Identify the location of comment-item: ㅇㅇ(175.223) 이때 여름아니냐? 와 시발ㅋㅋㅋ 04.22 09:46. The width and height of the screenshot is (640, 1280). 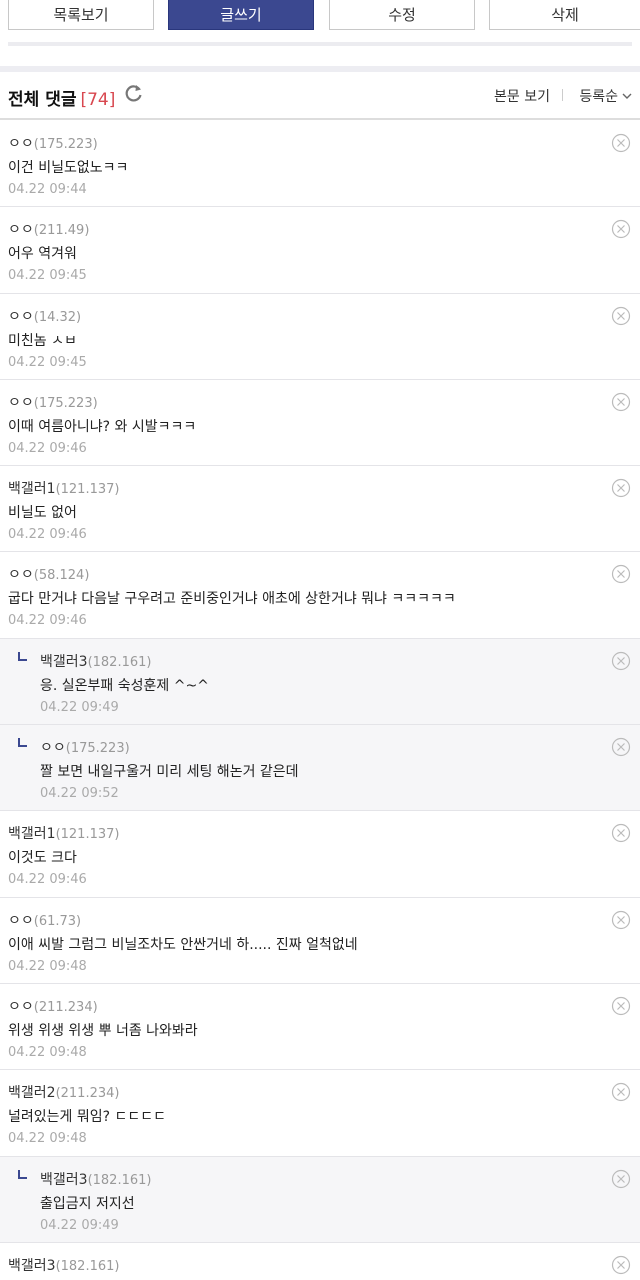
(320, 423).